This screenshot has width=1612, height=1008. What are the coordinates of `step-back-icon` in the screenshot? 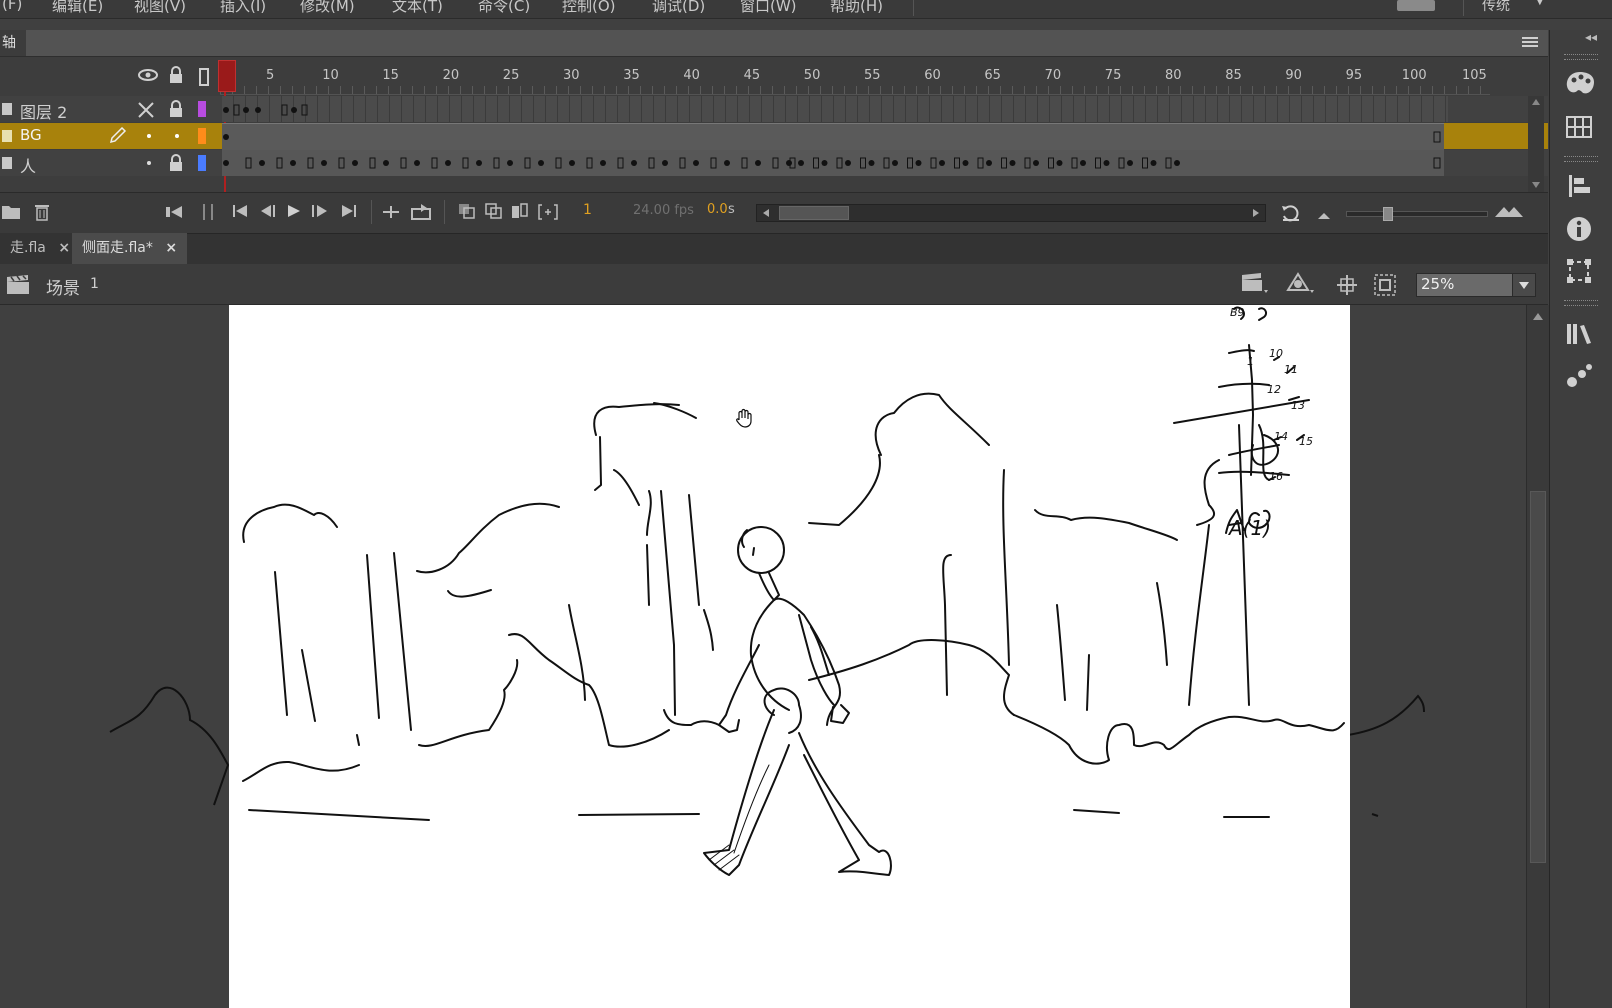 It's located at (268, 213).